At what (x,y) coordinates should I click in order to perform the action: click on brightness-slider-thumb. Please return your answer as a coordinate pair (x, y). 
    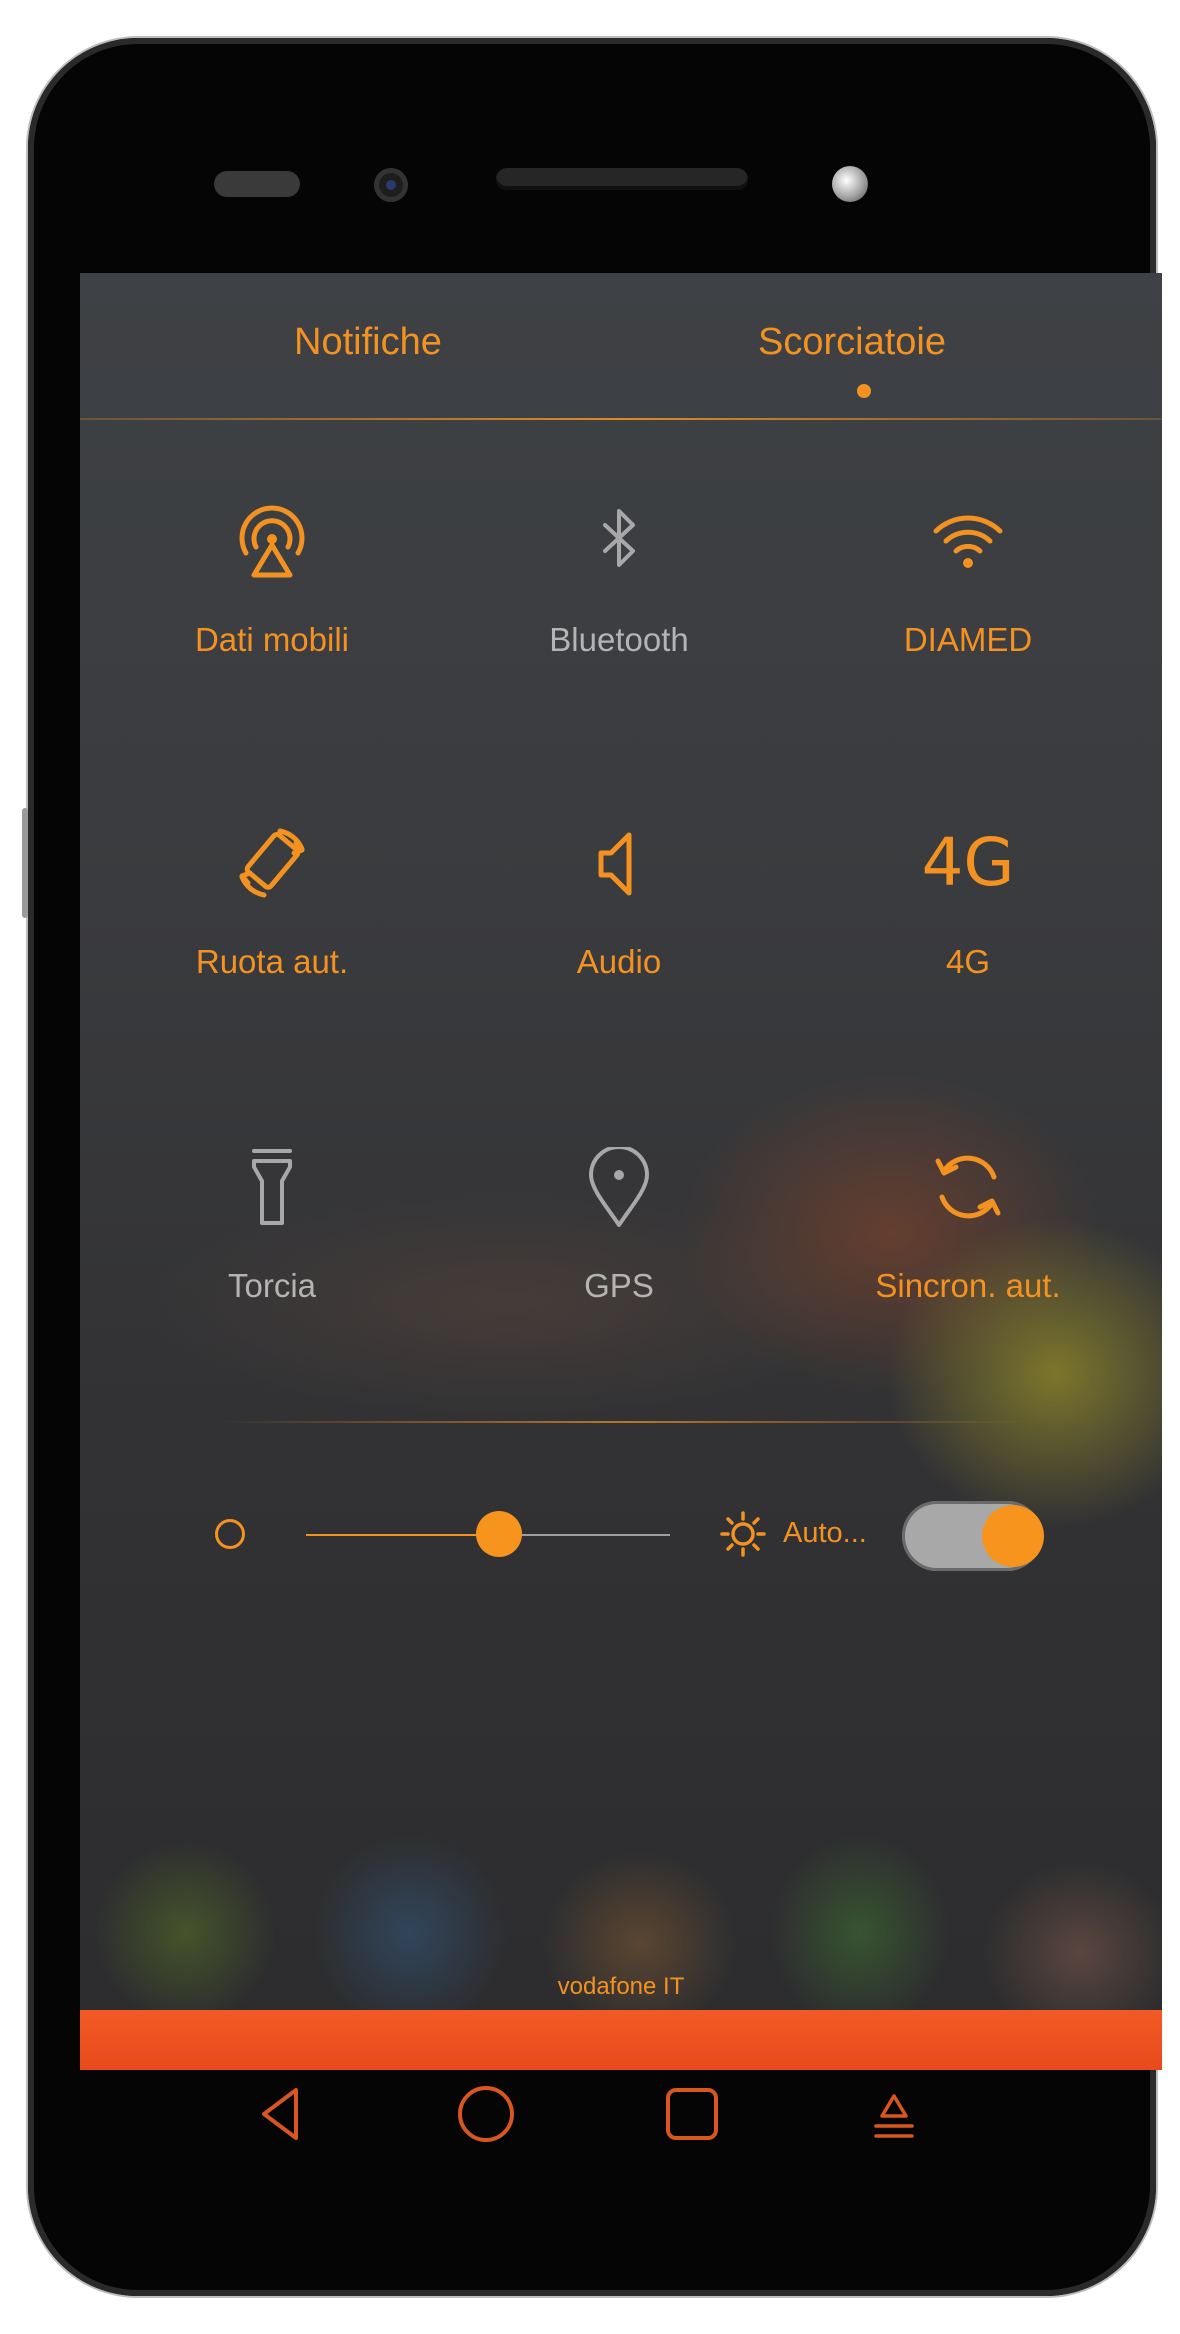
    Looking at the image, I should click on (498, 1534).